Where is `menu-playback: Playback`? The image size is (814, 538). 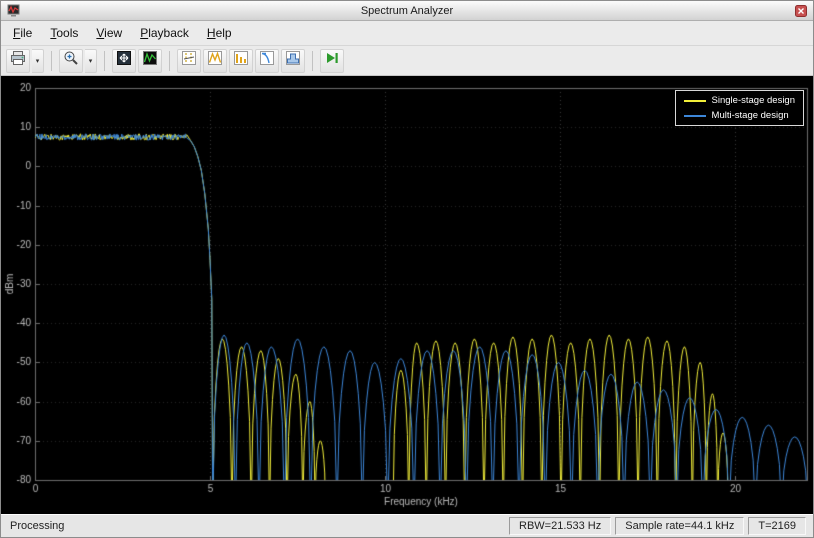
menu-playback: Playback is located at coordinates (164, 33).